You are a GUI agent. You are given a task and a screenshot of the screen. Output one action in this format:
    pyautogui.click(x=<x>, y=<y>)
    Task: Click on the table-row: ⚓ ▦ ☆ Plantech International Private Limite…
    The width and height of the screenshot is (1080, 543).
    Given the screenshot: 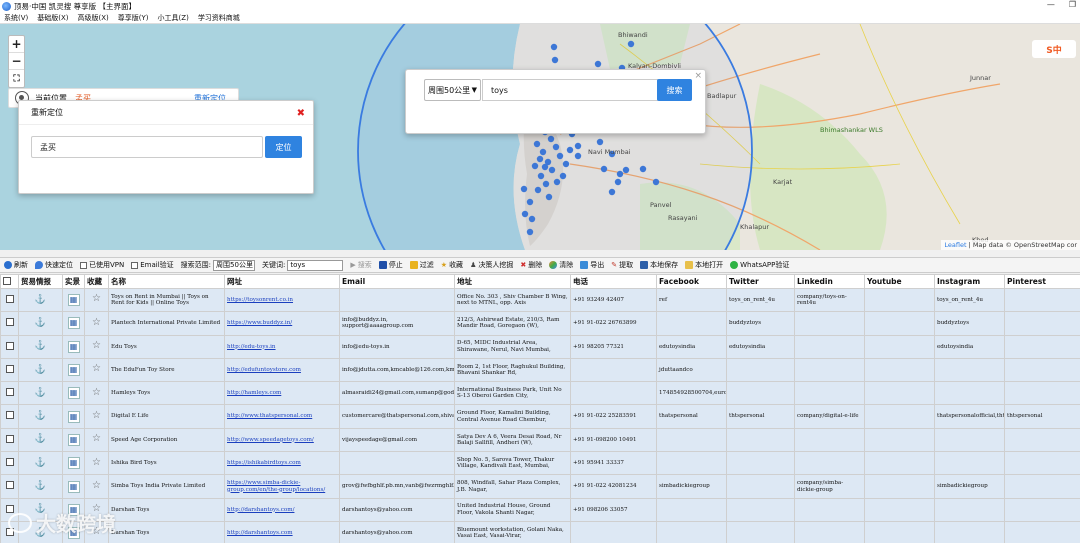 What is the action you would take?
    pyautogui.click(x=540, y=323)
    